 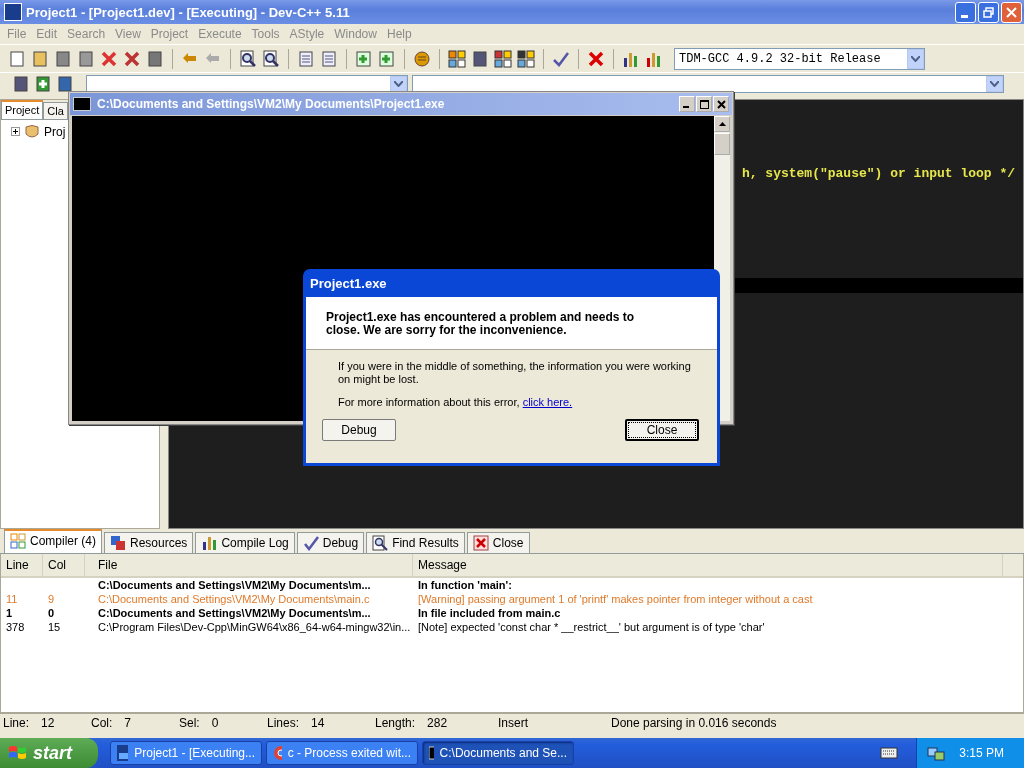 What do you see at coordinates (271, 58) in the screenshot?
I see `replace-icon` at bounding box center [271, 58].